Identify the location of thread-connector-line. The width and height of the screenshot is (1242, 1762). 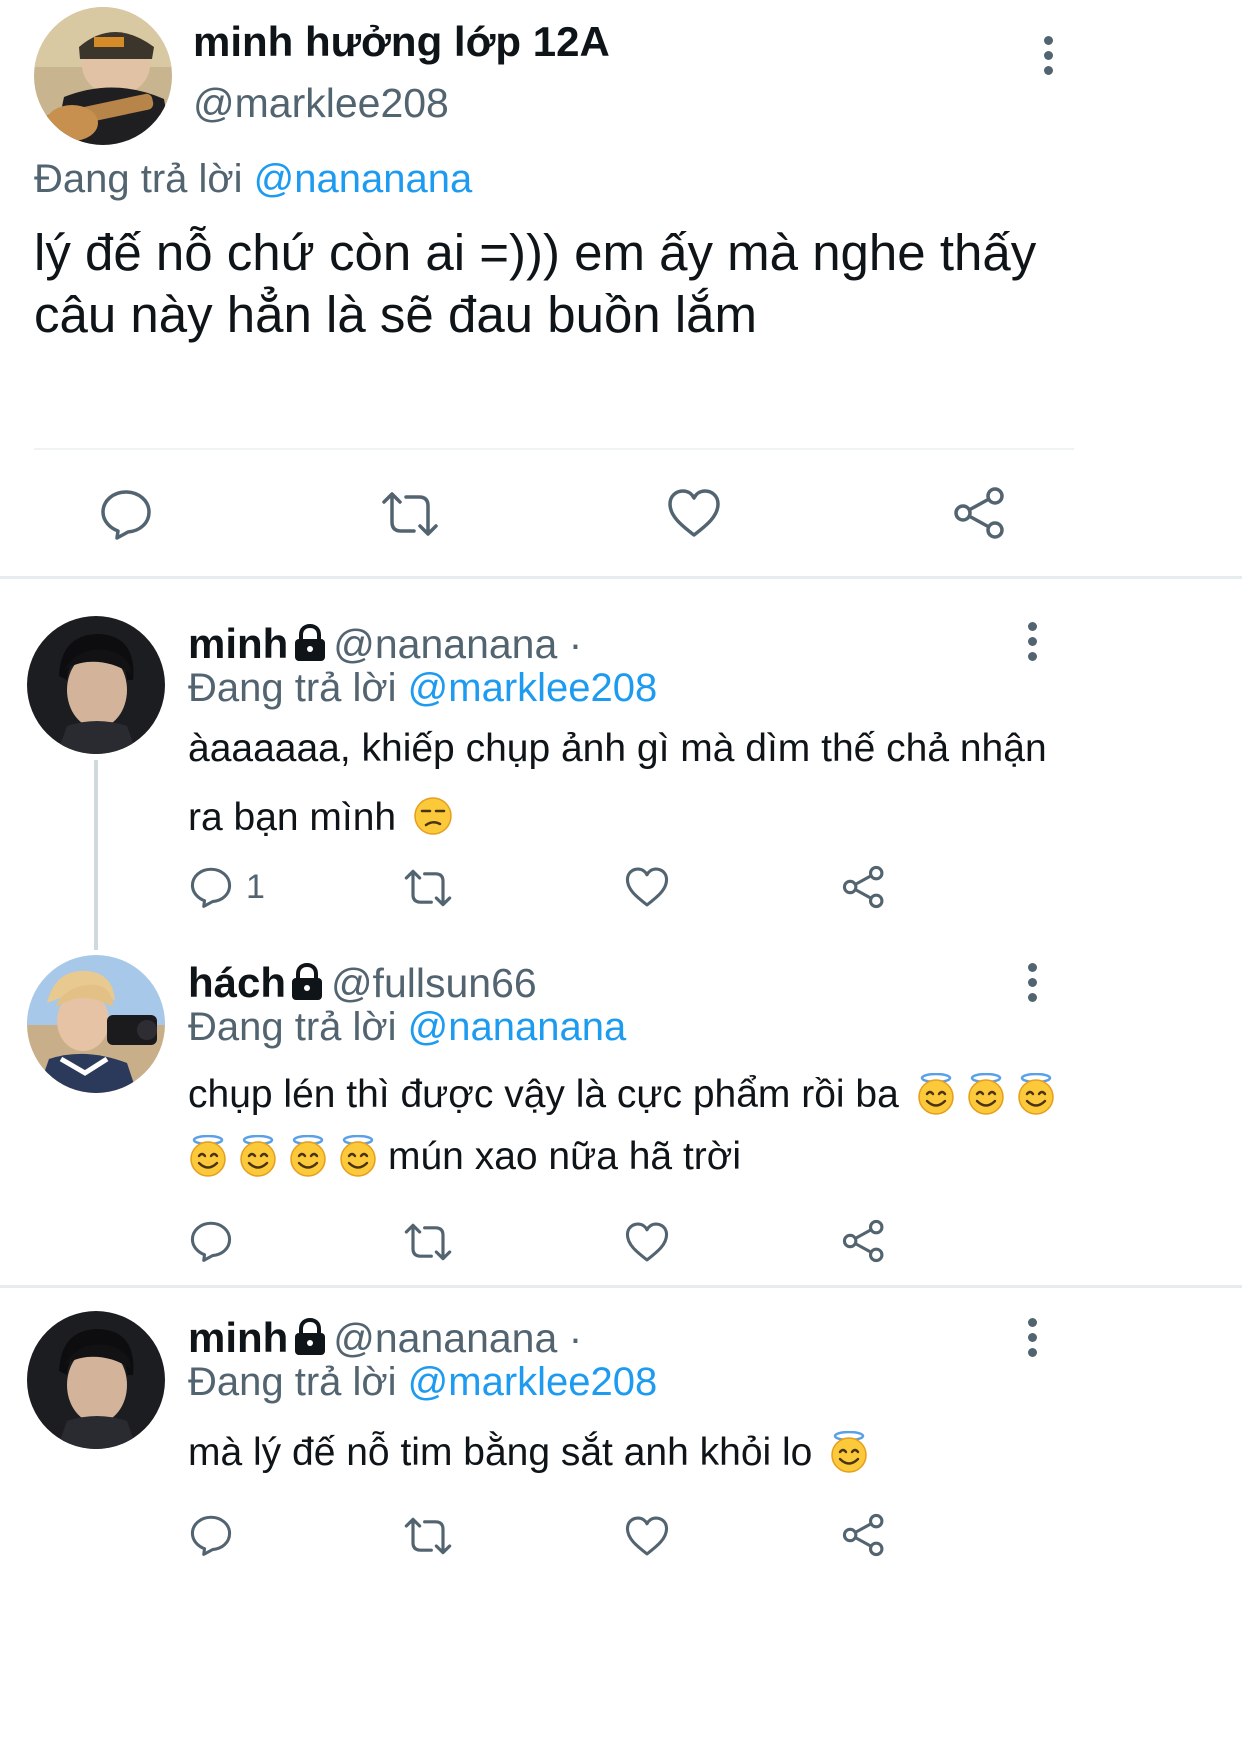
(96, 855).